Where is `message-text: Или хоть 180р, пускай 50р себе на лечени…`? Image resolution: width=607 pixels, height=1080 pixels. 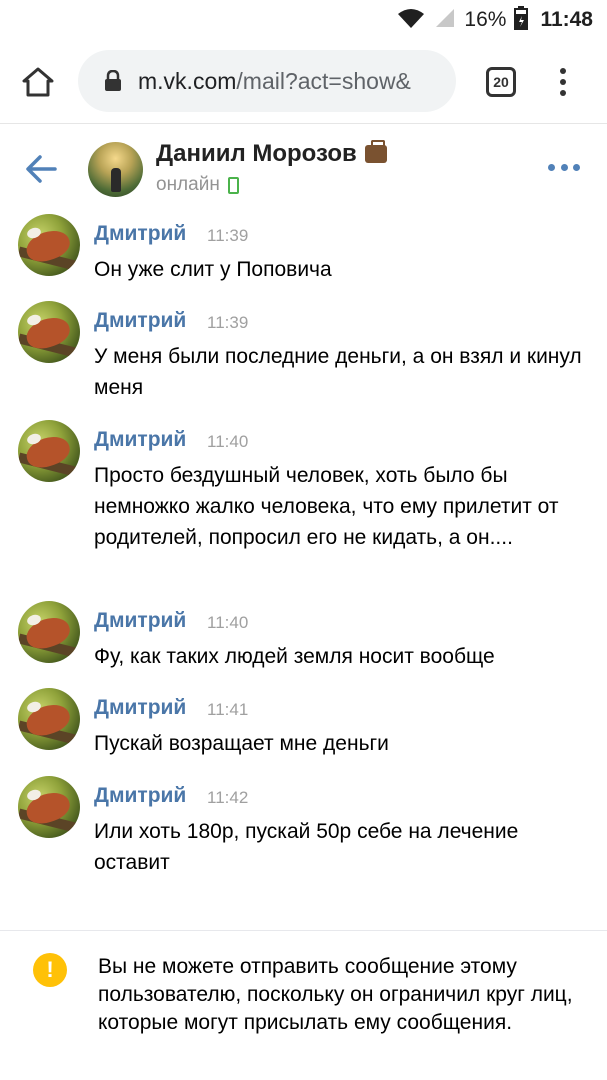 message-text: Или хоть 180р, пускай 50р себе на лечени… is located at coordinates (306, 847).